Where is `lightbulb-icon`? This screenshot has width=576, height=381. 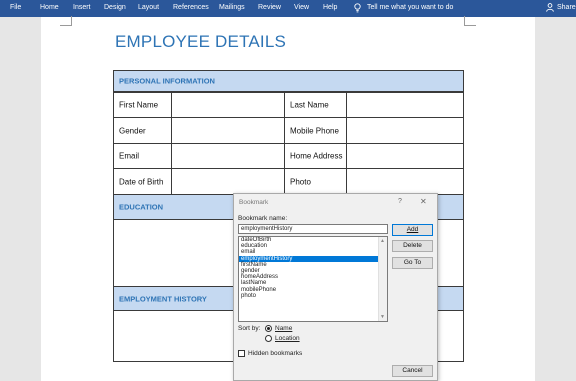
lightbulb-icon is located at coordinates (357, 8).